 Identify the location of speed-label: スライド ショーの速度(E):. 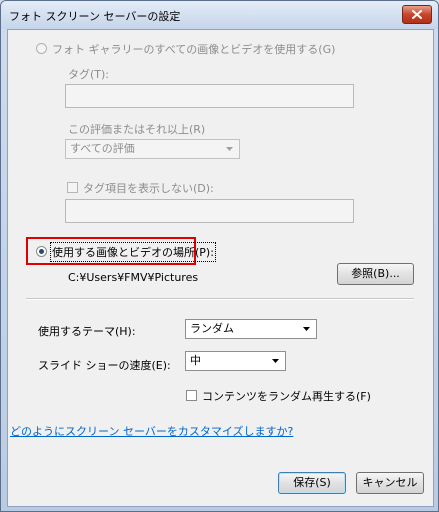
(104, 365).